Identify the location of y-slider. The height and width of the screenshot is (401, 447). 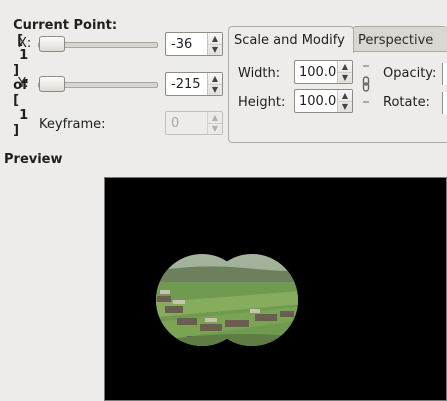
(98, 85).